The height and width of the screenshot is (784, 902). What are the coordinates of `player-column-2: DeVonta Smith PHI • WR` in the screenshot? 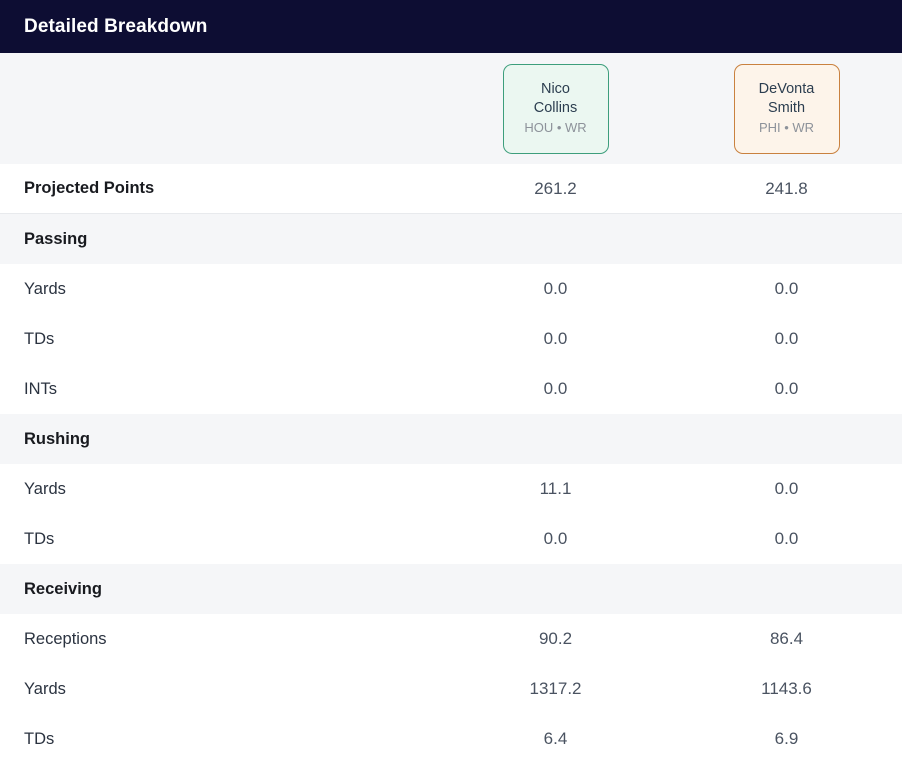 It's located at (786, 108).